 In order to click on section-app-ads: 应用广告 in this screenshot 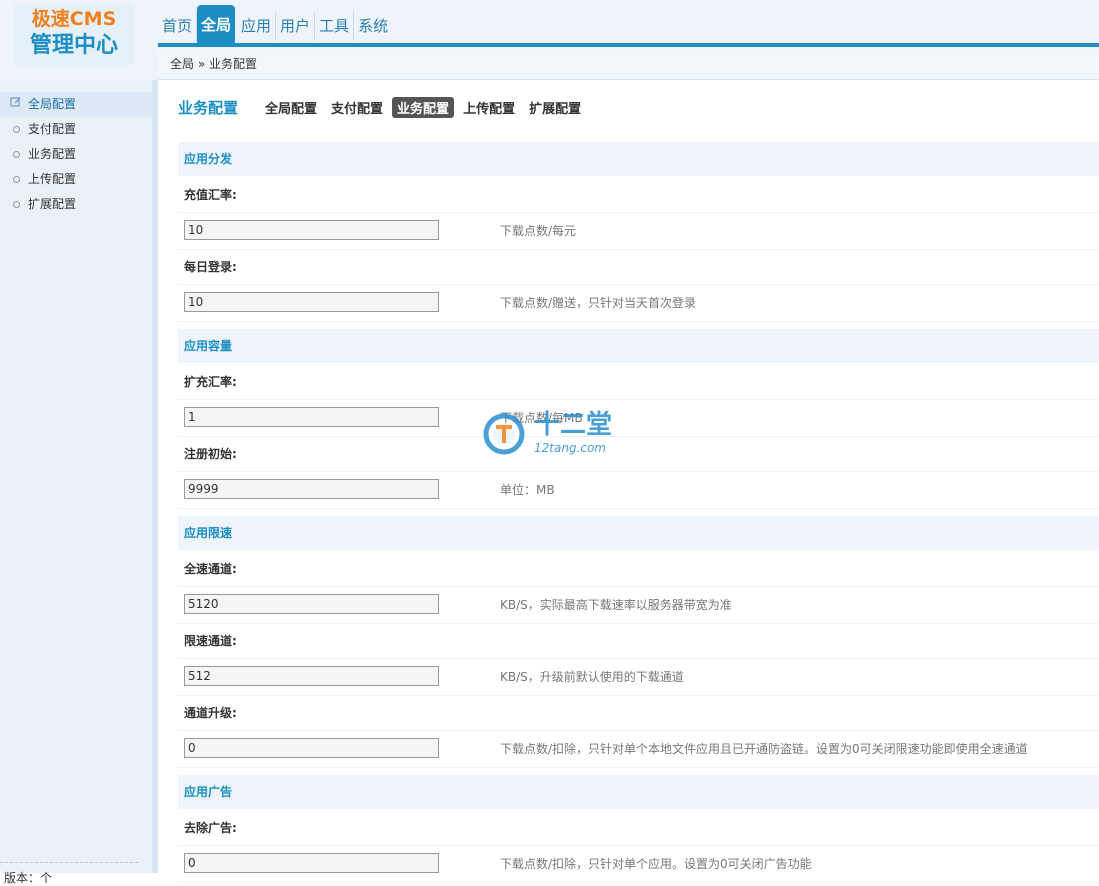, I will do `click(638, 792)`.